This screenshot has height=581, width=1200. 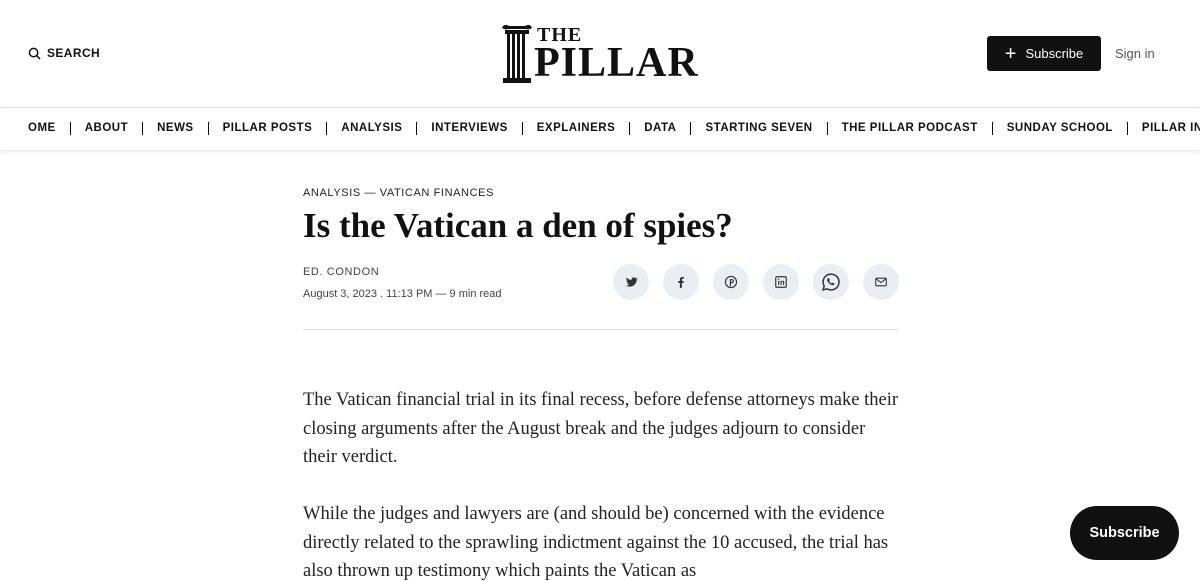 I want to click on nav-item-data: DATA, so click(x=659, y=128).